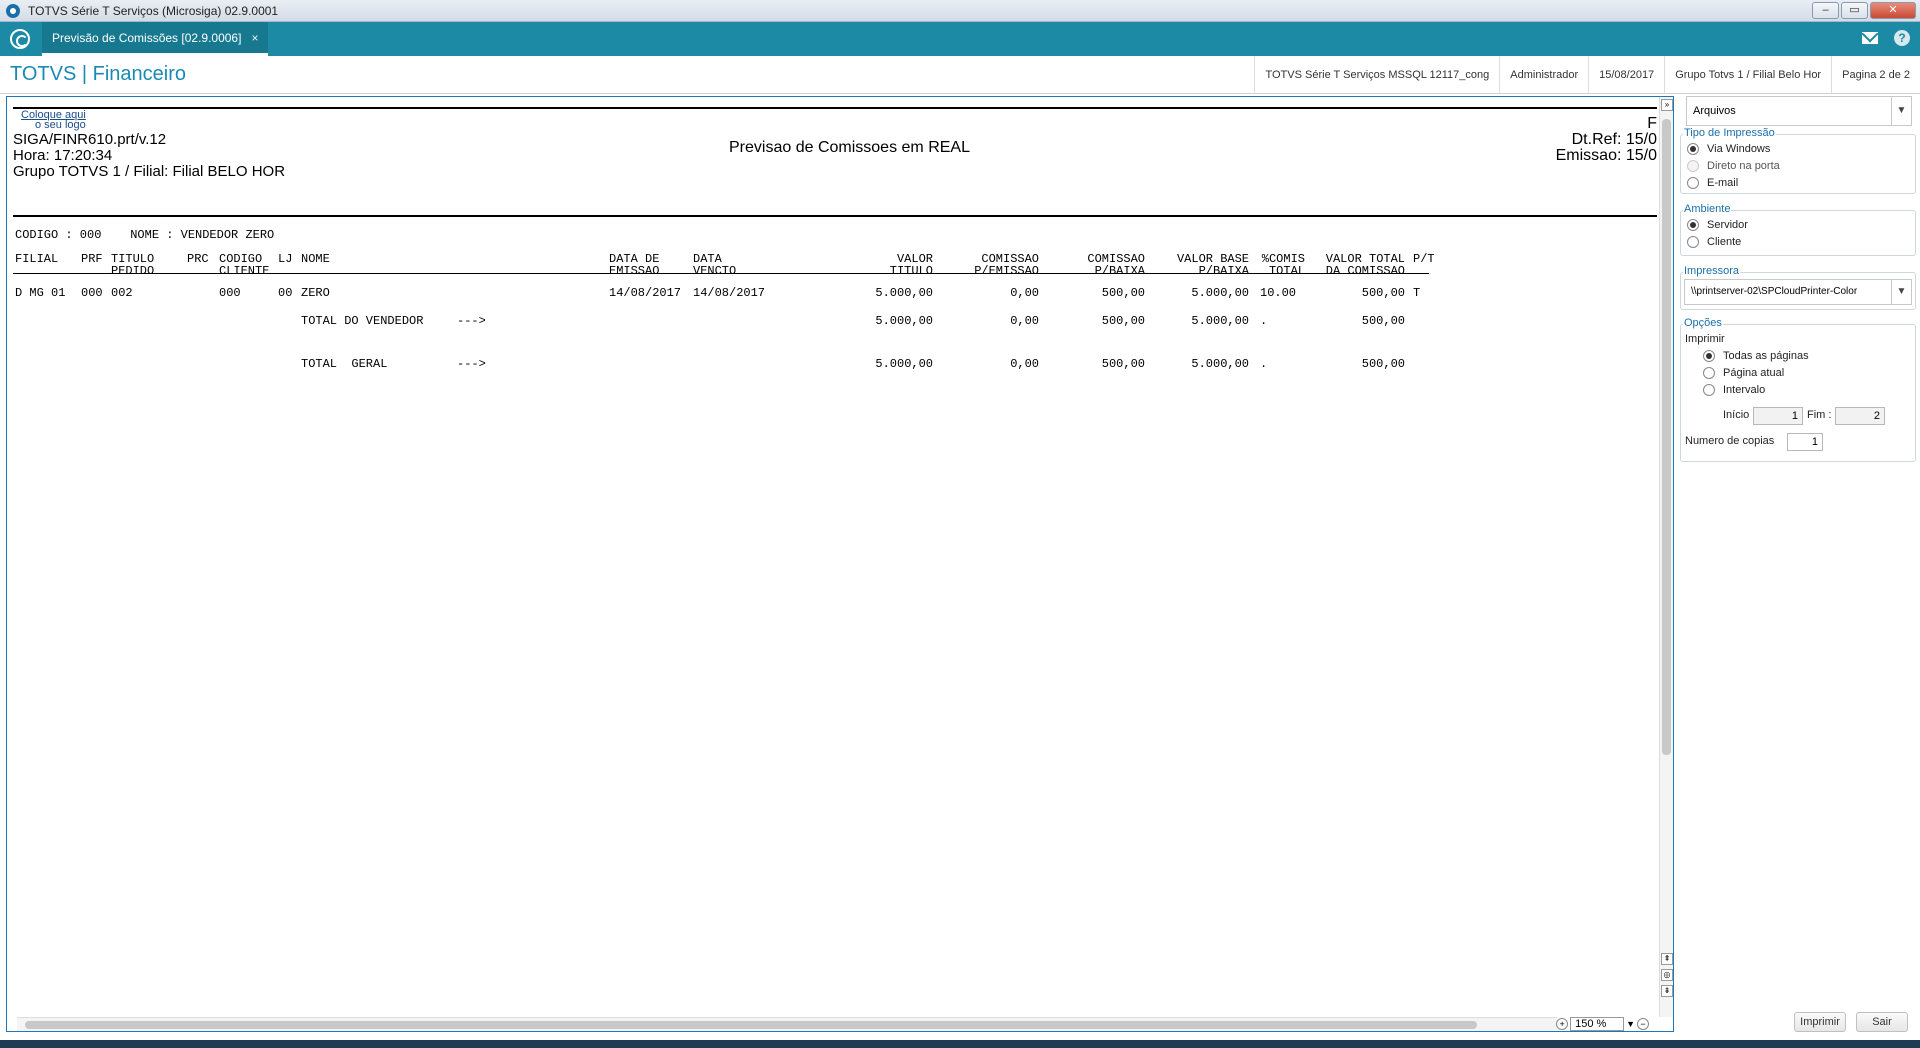  What do you see at coordinates (471, 321) in the screenshot?
I see `total-vendedor-arrow: --->` at bounding box center [471, 321].